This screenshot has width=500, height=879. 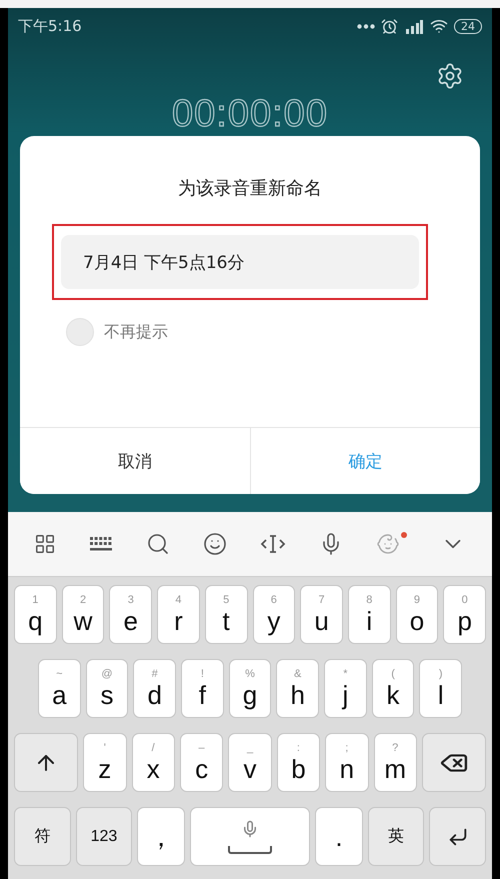 I want to click on status-time: 下午5:16, so click(x=50, y=26).